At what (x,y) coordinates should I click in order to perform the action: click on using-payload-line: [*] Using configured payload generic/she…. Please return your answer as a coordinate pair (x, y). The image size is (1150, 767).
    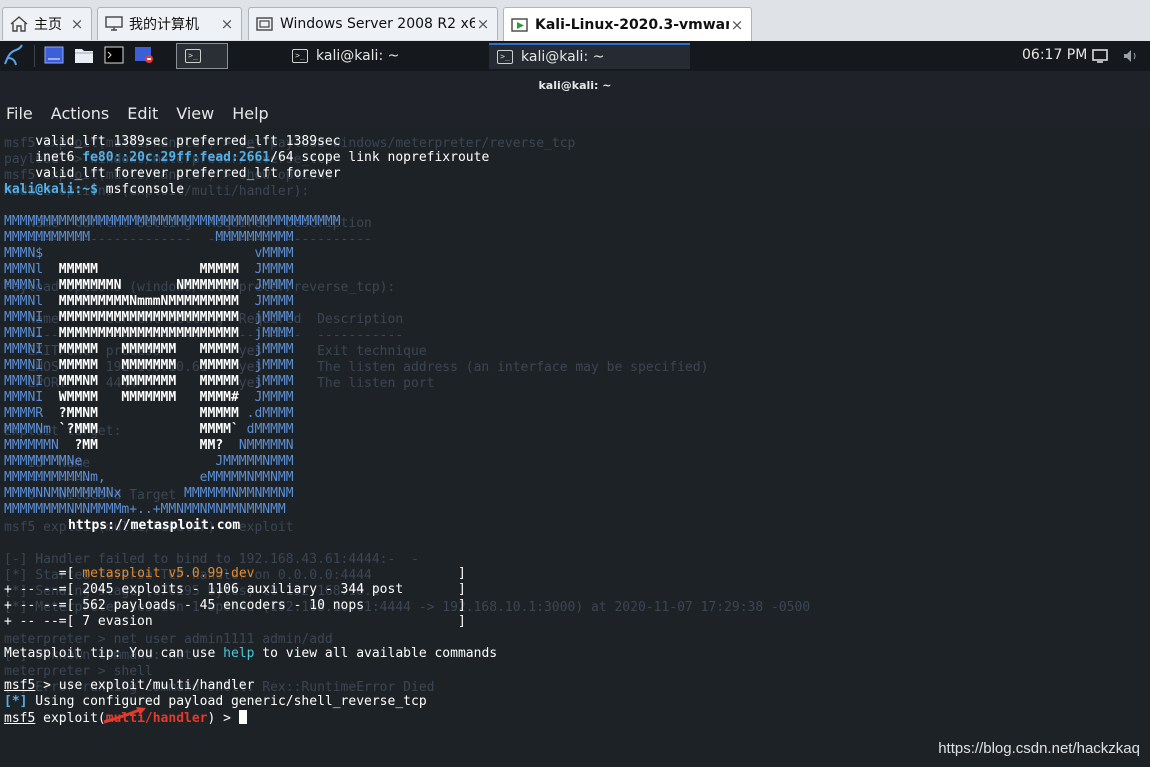
    Looking at the image, I should click on (215, 701).